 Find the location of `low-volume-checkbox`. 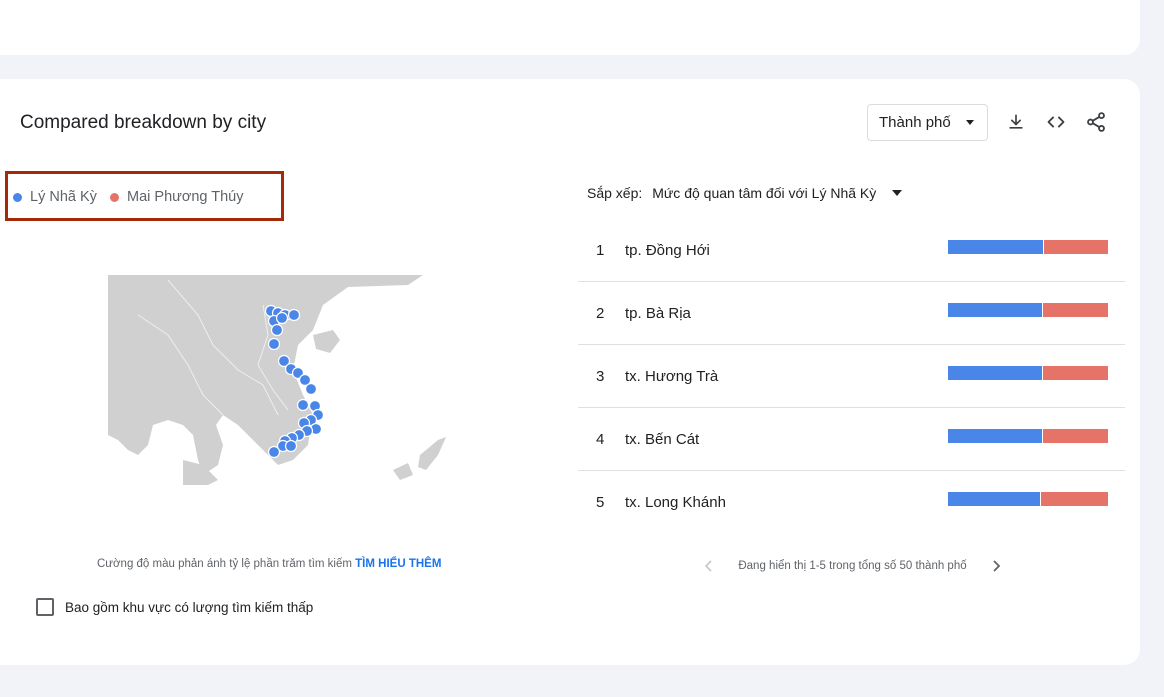

low-volume-checkbox is located at coordinates (45, 607).